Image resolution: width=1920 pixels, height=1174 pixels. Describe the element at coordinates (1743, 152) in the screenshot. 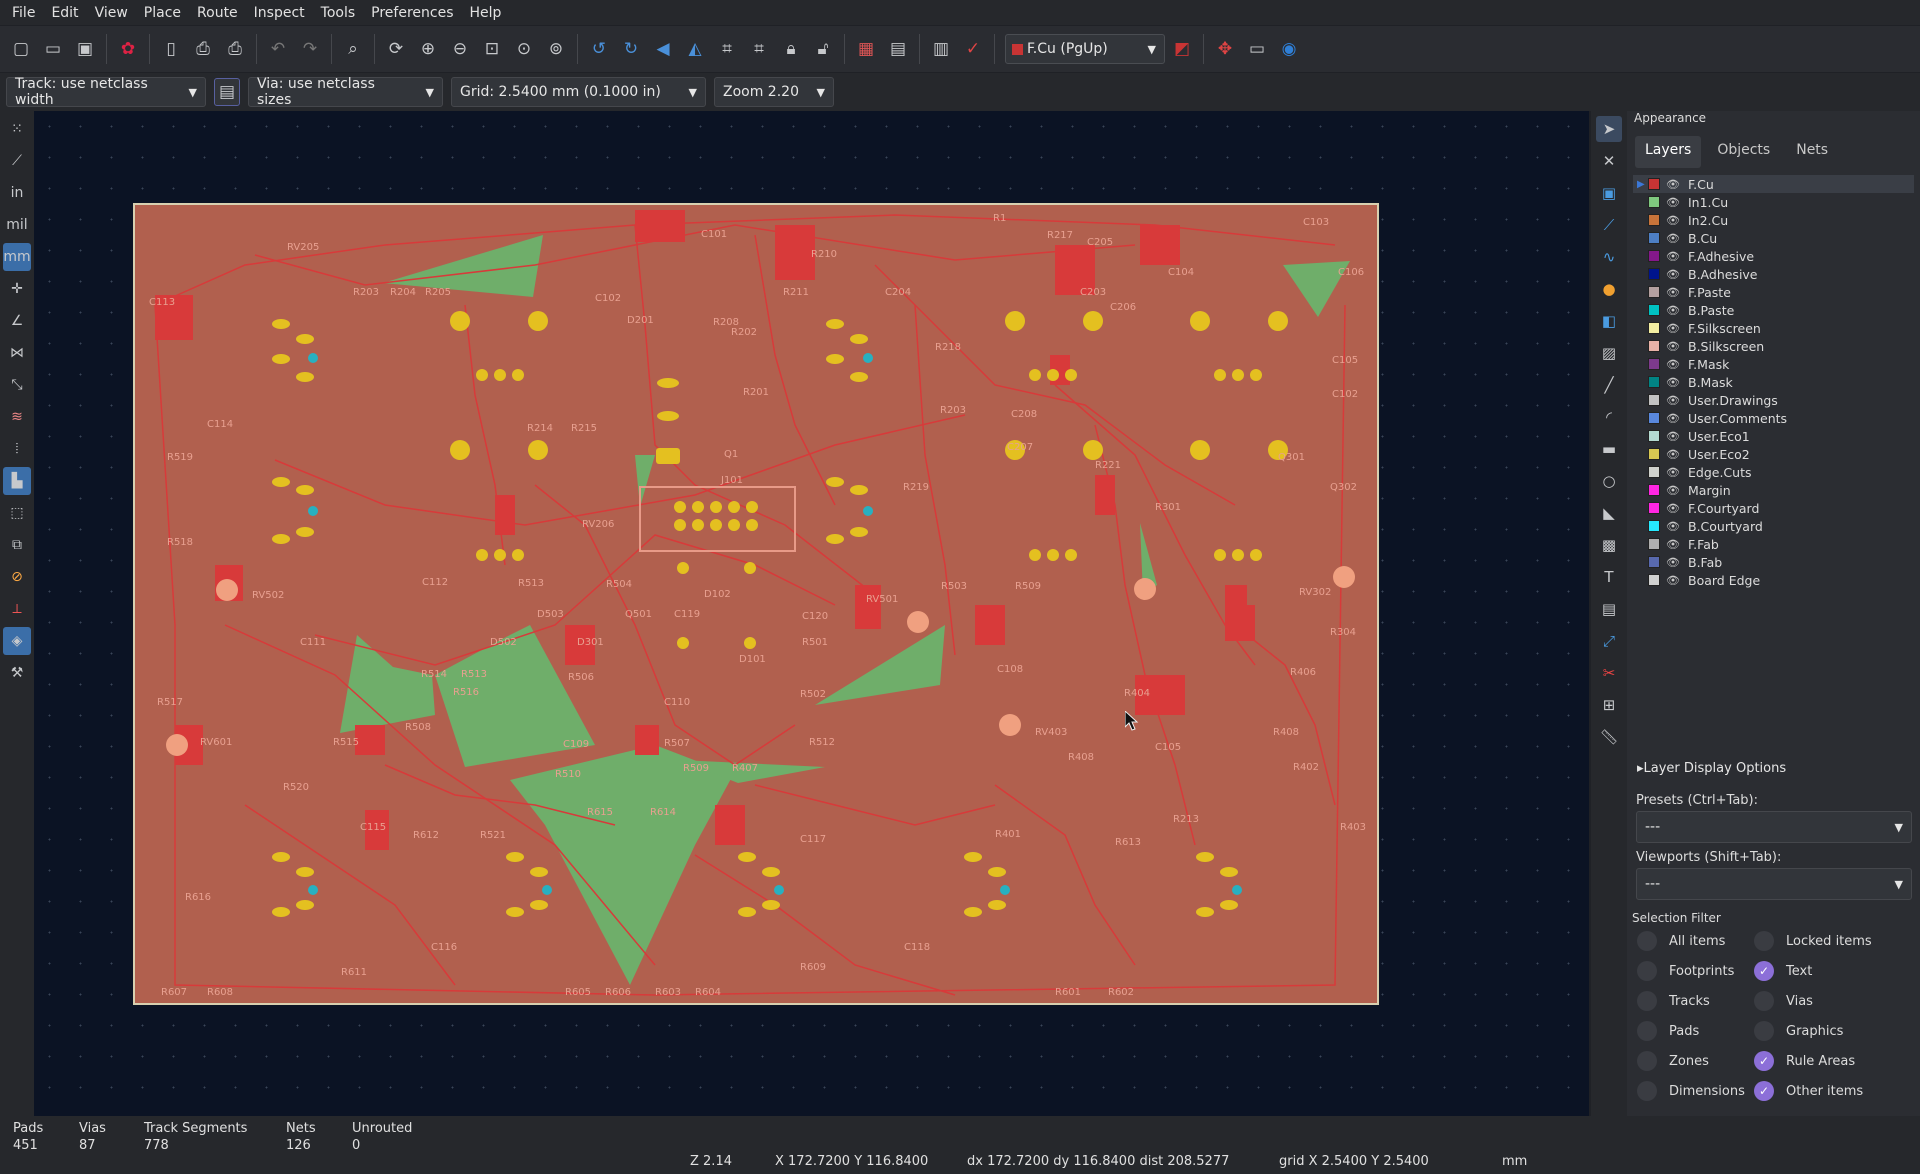

I see `tab-objects: Objects` at that location.